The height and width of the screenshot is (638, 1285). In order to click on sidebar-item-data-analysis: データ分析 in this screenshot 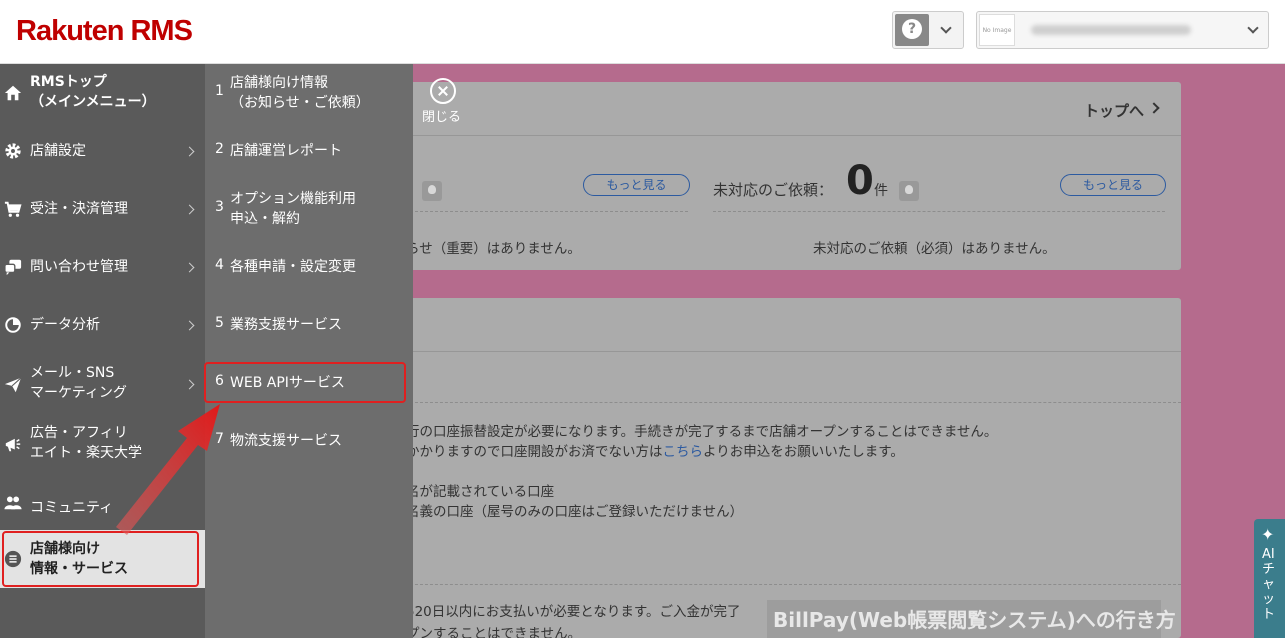, I will do `click(102, 325)`.